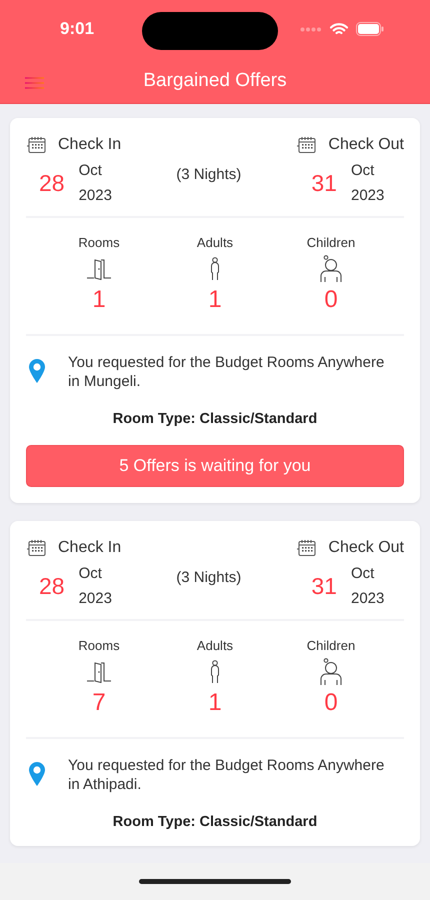 This screenshot has width=430, height=900. What do you see at coordinates (34, 83) in the screenshot?
I see `menu-icon` at bounding box center [34, 83].